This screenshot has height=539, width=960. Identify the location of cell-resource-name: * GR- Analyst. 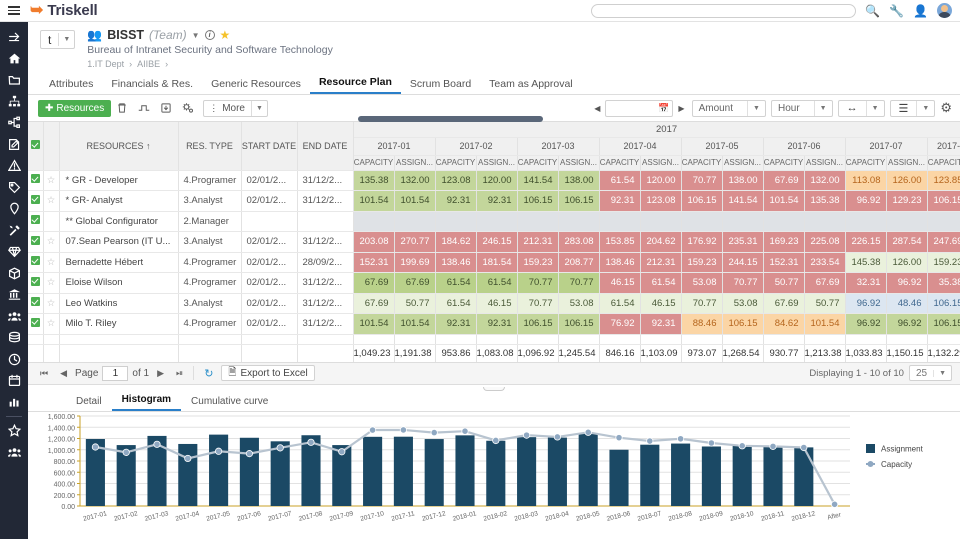
(119, 201).